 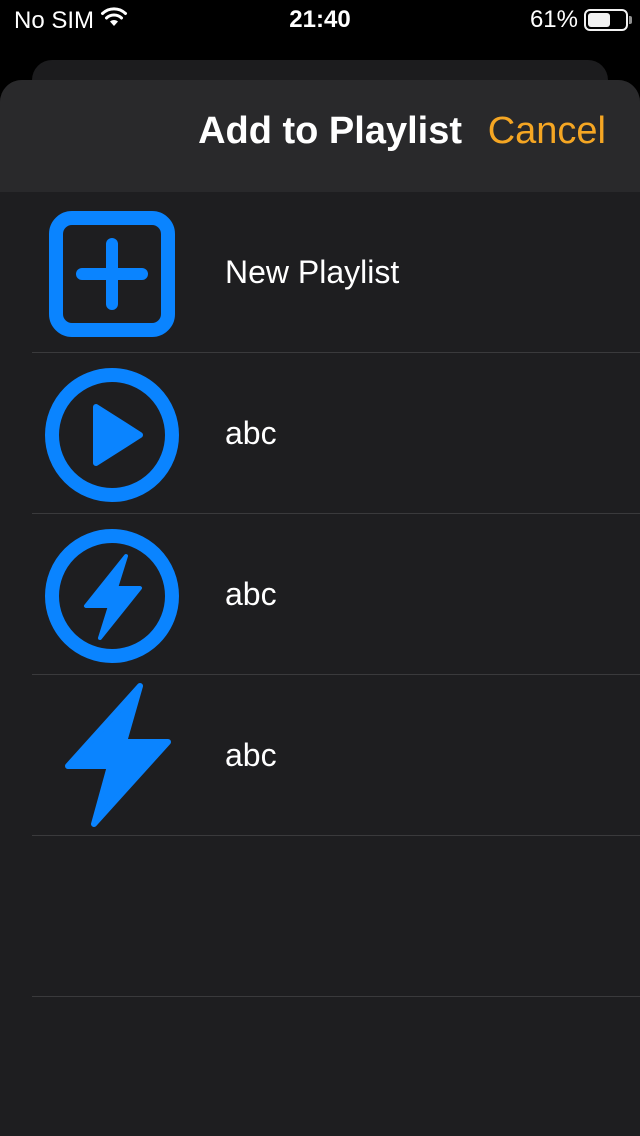 What do you see at coordinates (112, 274) in the screenshot?
I see `plus-square-icon` at bounding box center [112, 274].